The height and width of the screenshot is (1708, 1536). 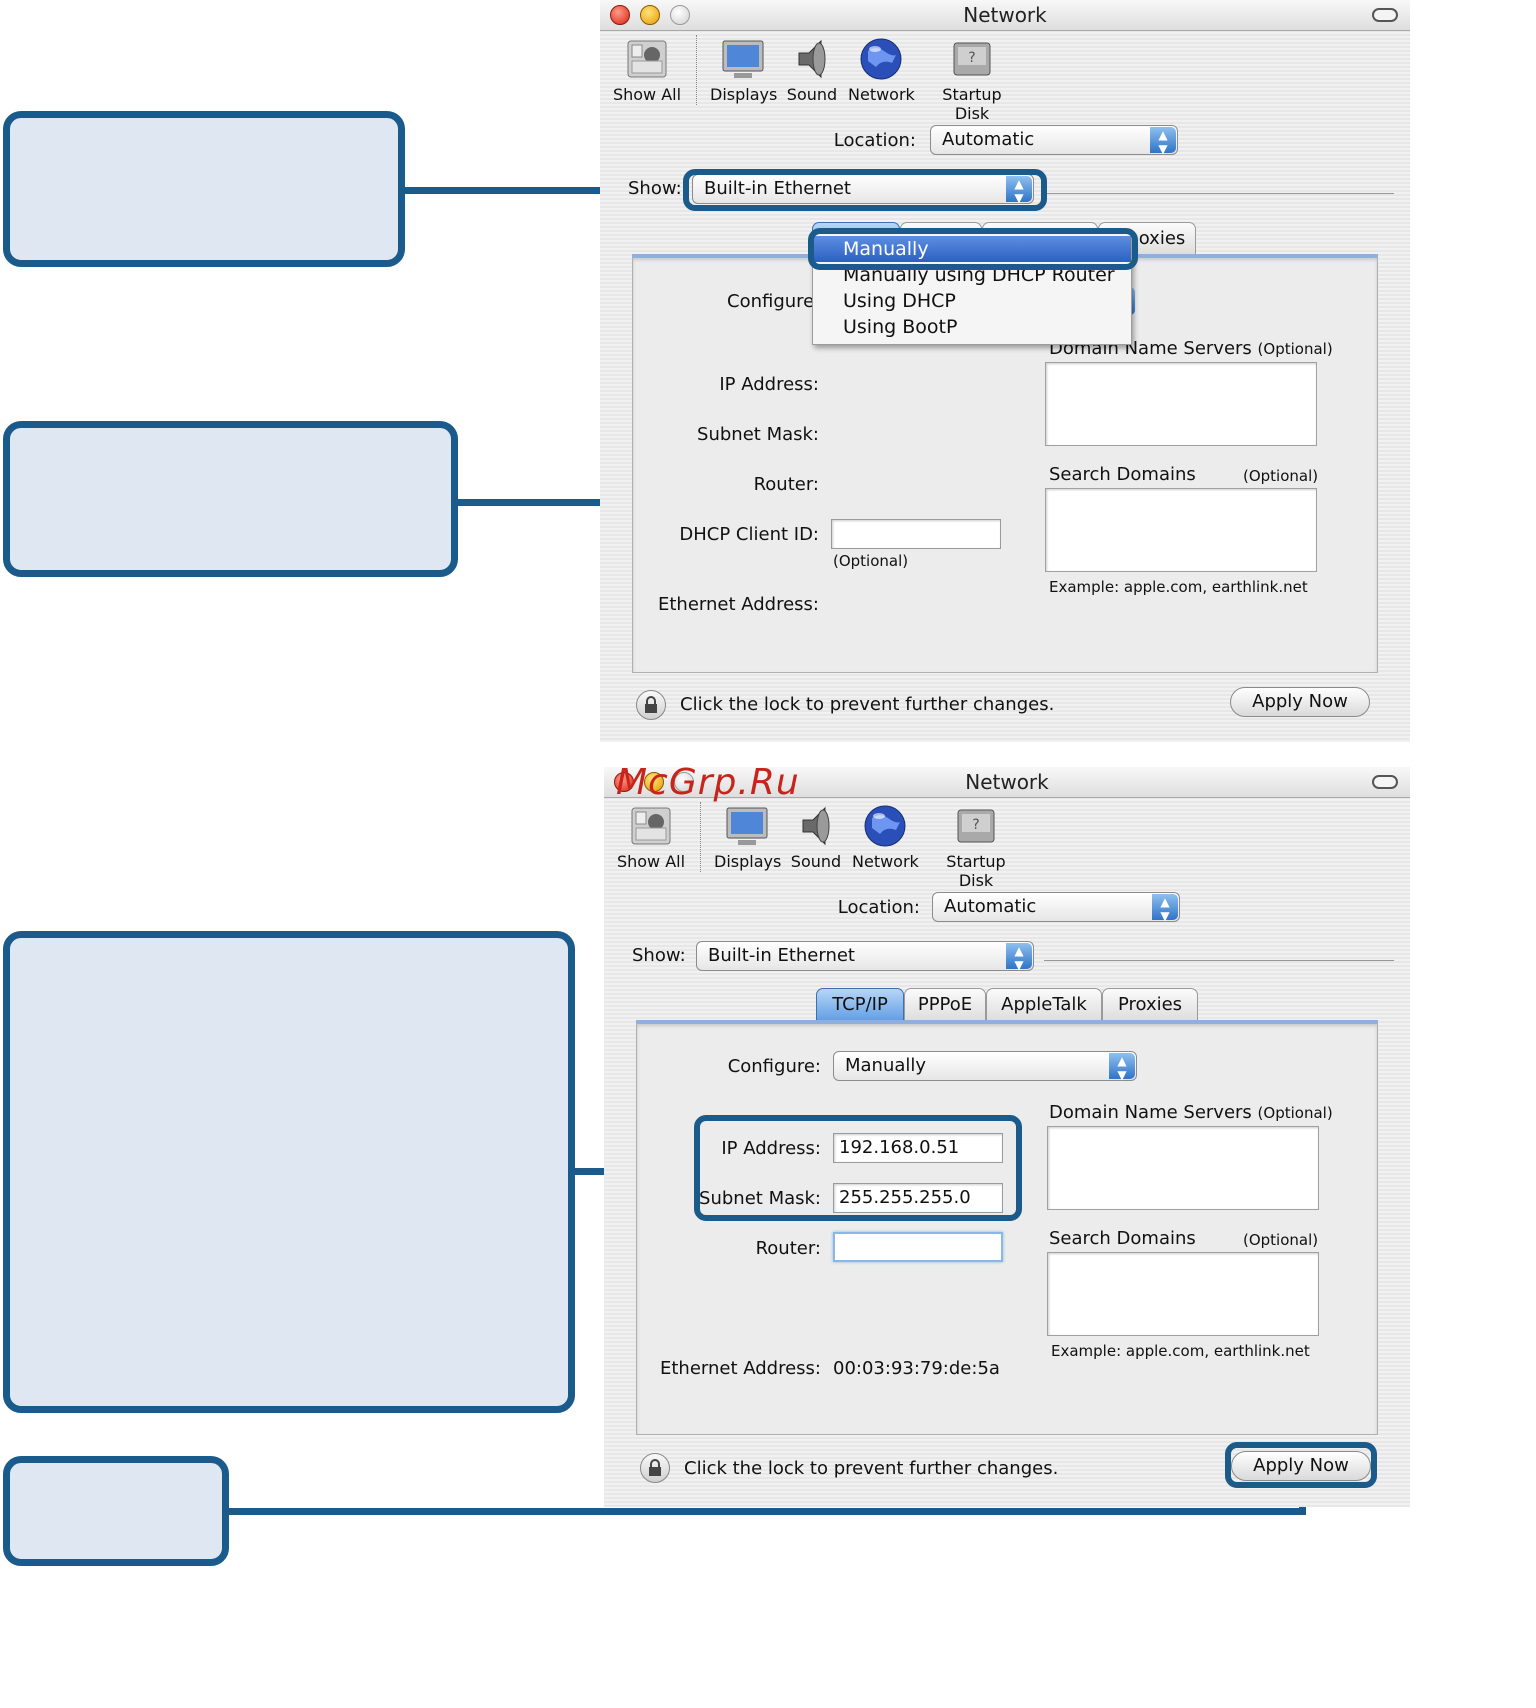 I want to click on show-all-icon, so click(x=647, y=59).